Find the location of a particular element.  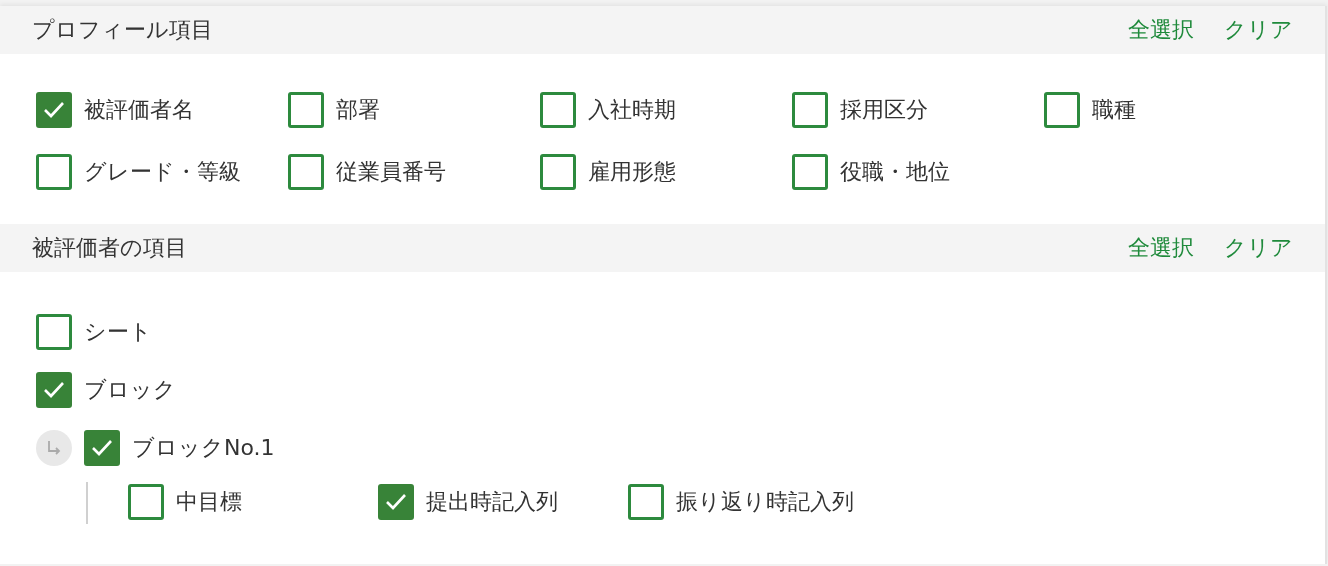

section-title: プロフィール項目 is located at coordinates (123, 30).